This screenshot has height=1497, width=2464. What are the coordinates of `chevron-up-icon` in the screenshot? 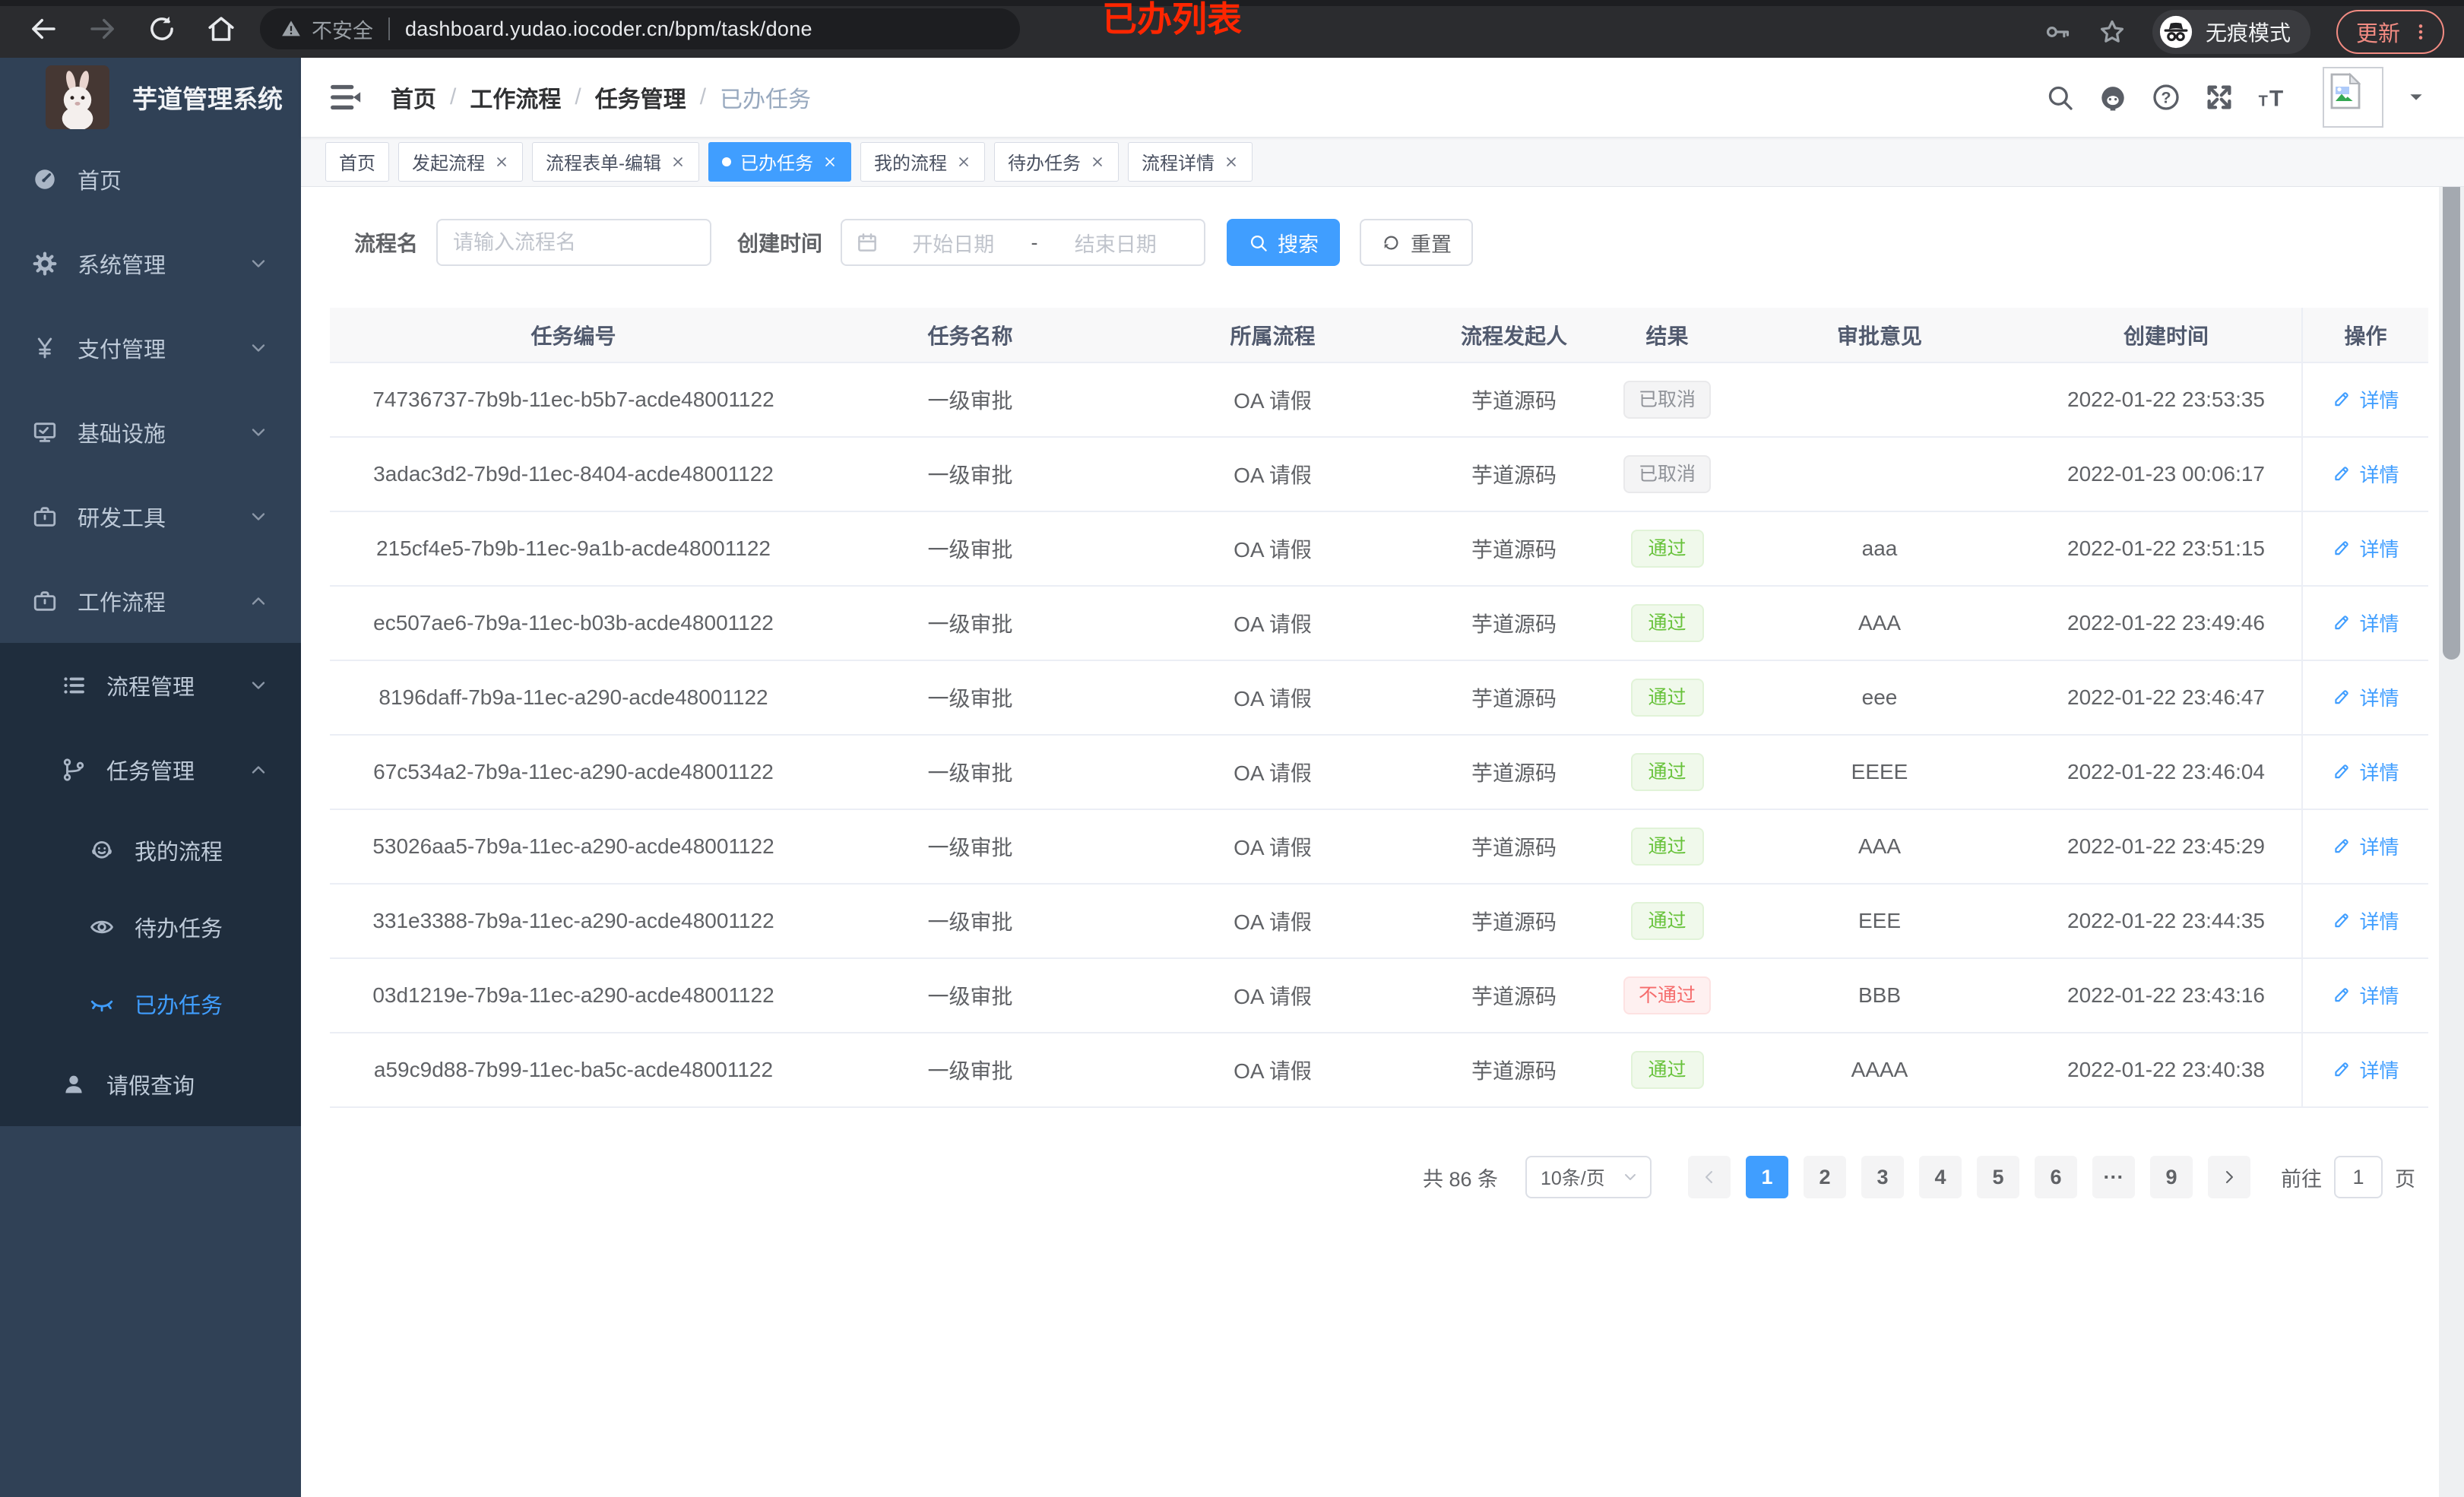 It's located at (258, 601).